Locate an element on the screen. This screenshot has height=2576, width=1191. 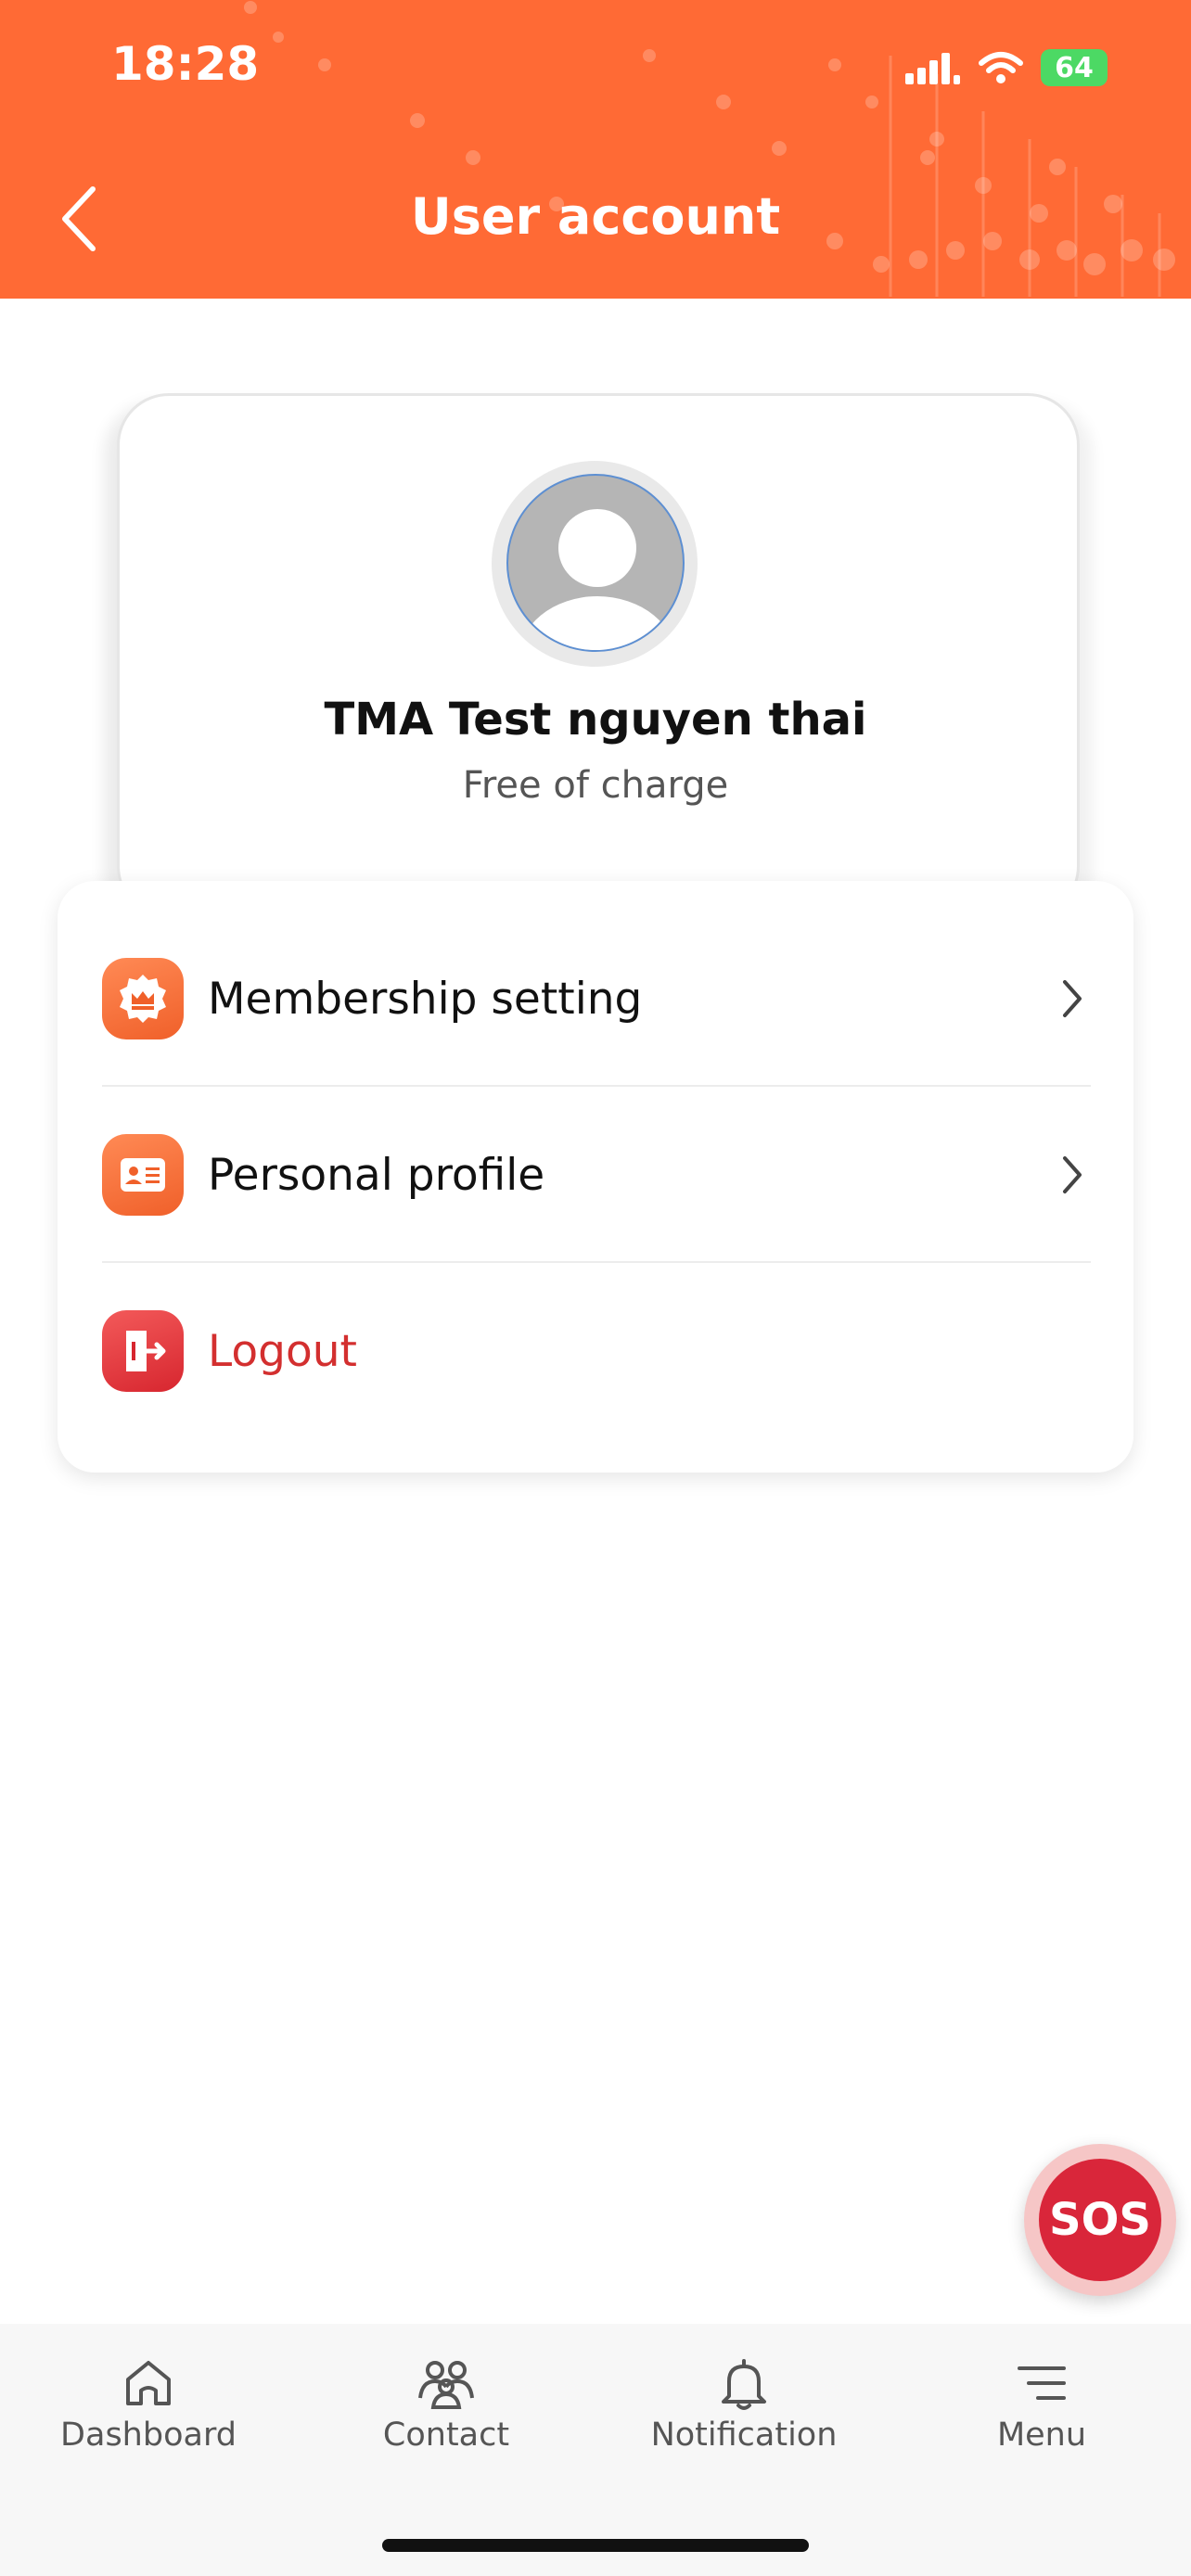
home-icon is located at coordinates (148, 2383).